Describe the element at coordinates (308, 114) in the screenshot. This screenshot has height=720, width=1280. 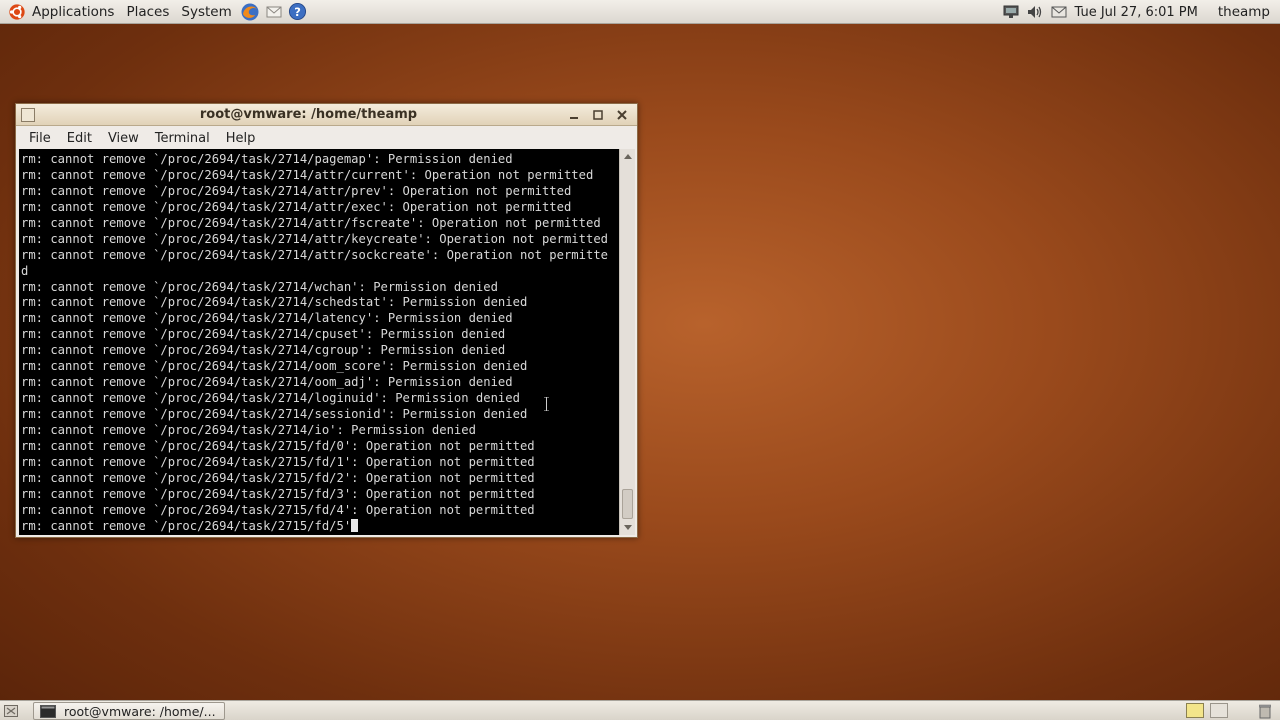
I see `window-title: root@vmware: /home/theamp` at that location.